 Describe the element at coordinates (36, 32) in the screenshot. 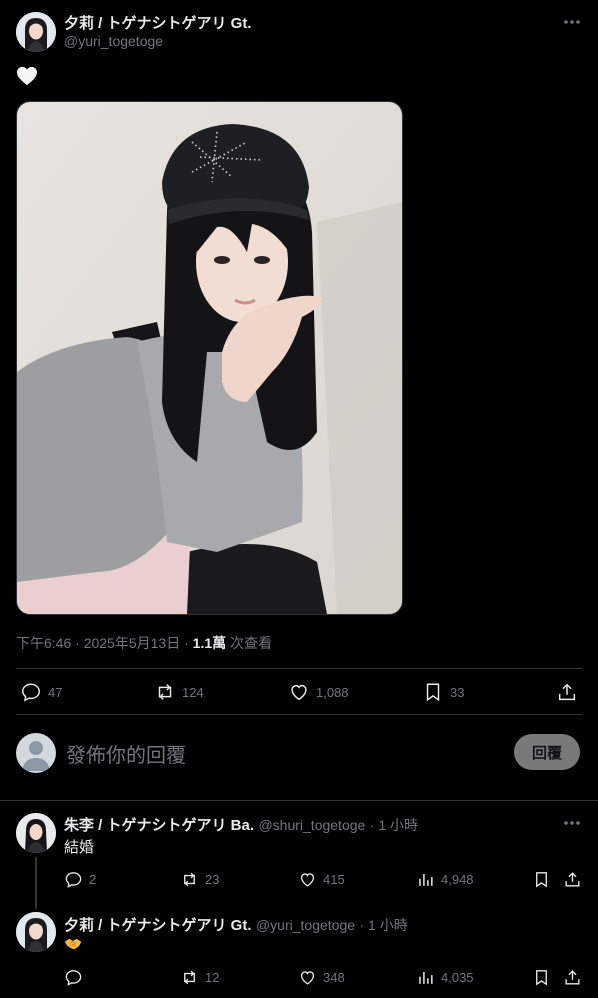

I see `author-avatar` at that location.